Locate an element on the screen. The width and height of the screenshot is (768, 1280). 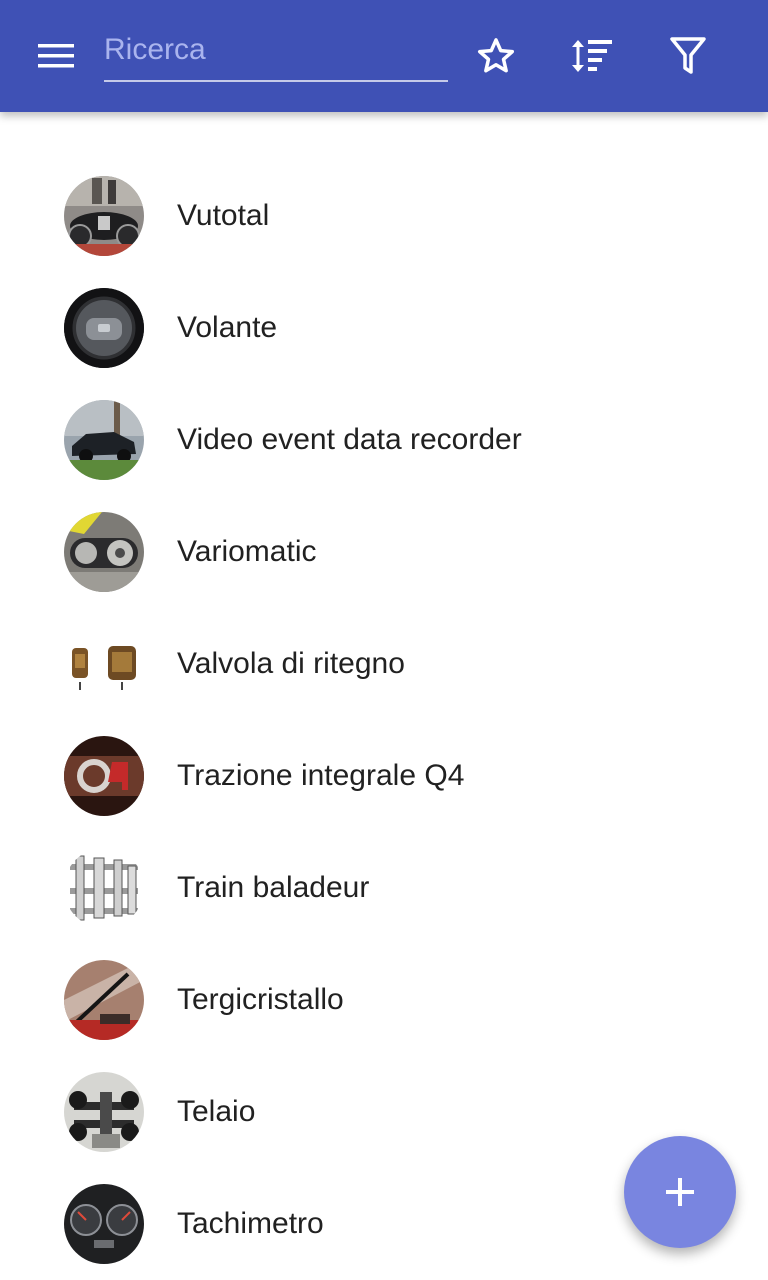
hamburger-menu-icon is located at coordinates (56, 56).